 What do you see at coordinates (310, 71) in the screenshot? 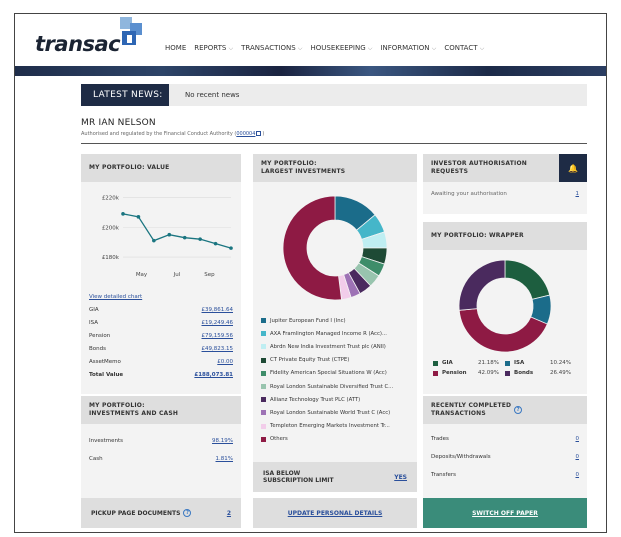
I see `header-banner` at bounding box center [310, 71].